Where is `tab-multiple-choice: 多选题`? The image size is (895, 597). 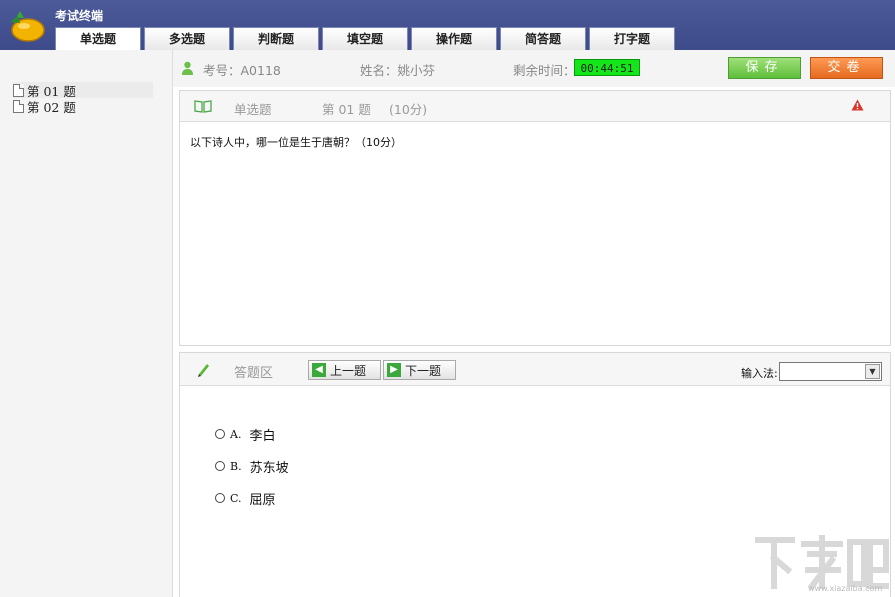
tab-multiple-choice: 多选题 is located at coordinates (187, 38).